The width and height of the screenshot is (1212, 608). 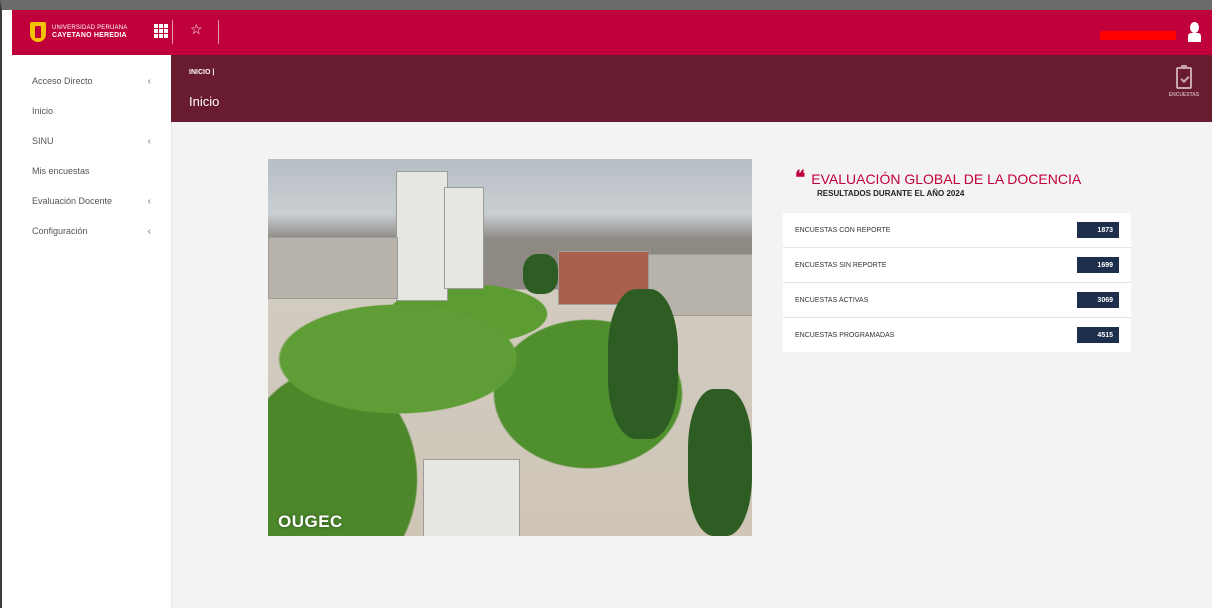 I want to click on page-header: INICIO | Inicio ENCUESTAS, so click(x=691, y=88).